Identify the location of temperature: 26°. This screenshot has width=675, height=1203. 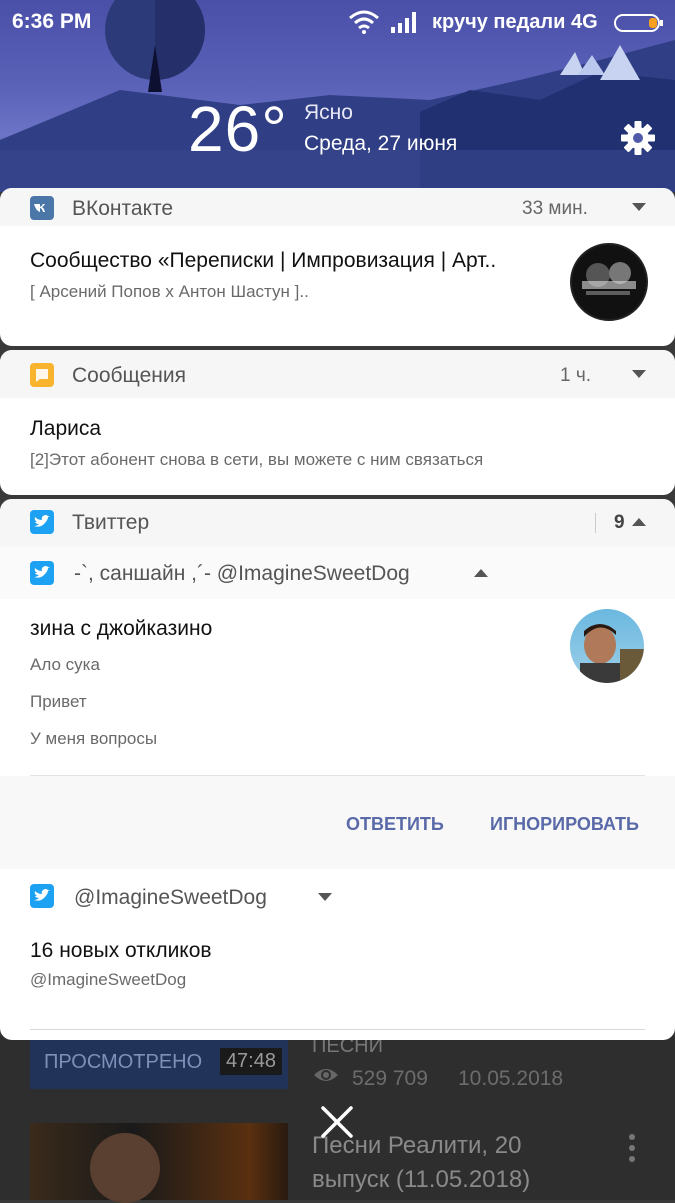
(238, 129).